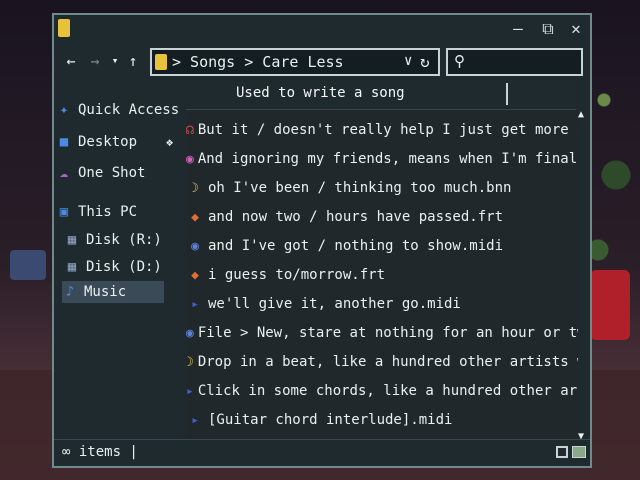 Image resolution: width=640 pixels, height=480 pixels. What do you see at coordinates (258, 62) in the screenshot?
I see `address-path: > Songs > Care Less` at bounding box center [258, 62].